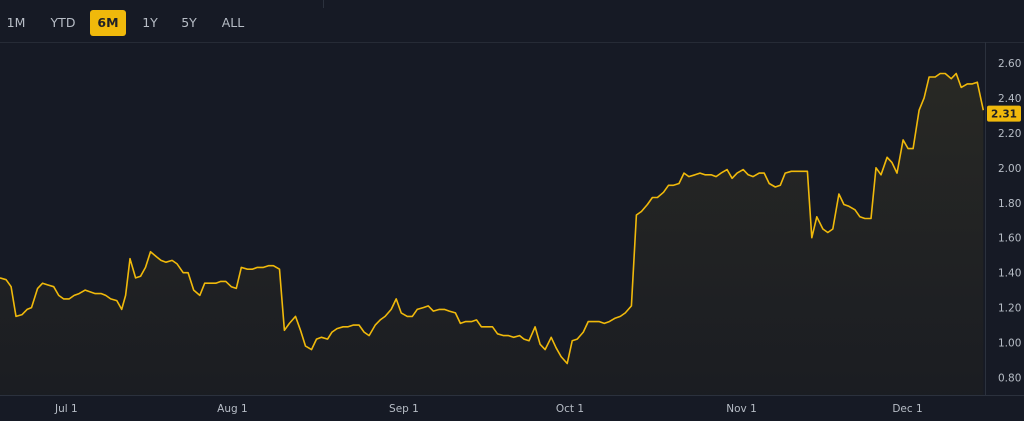  Describe the element at coordinates (1009, 204) in the screenshot. I see `y-tick-label: 1.80` at that location.